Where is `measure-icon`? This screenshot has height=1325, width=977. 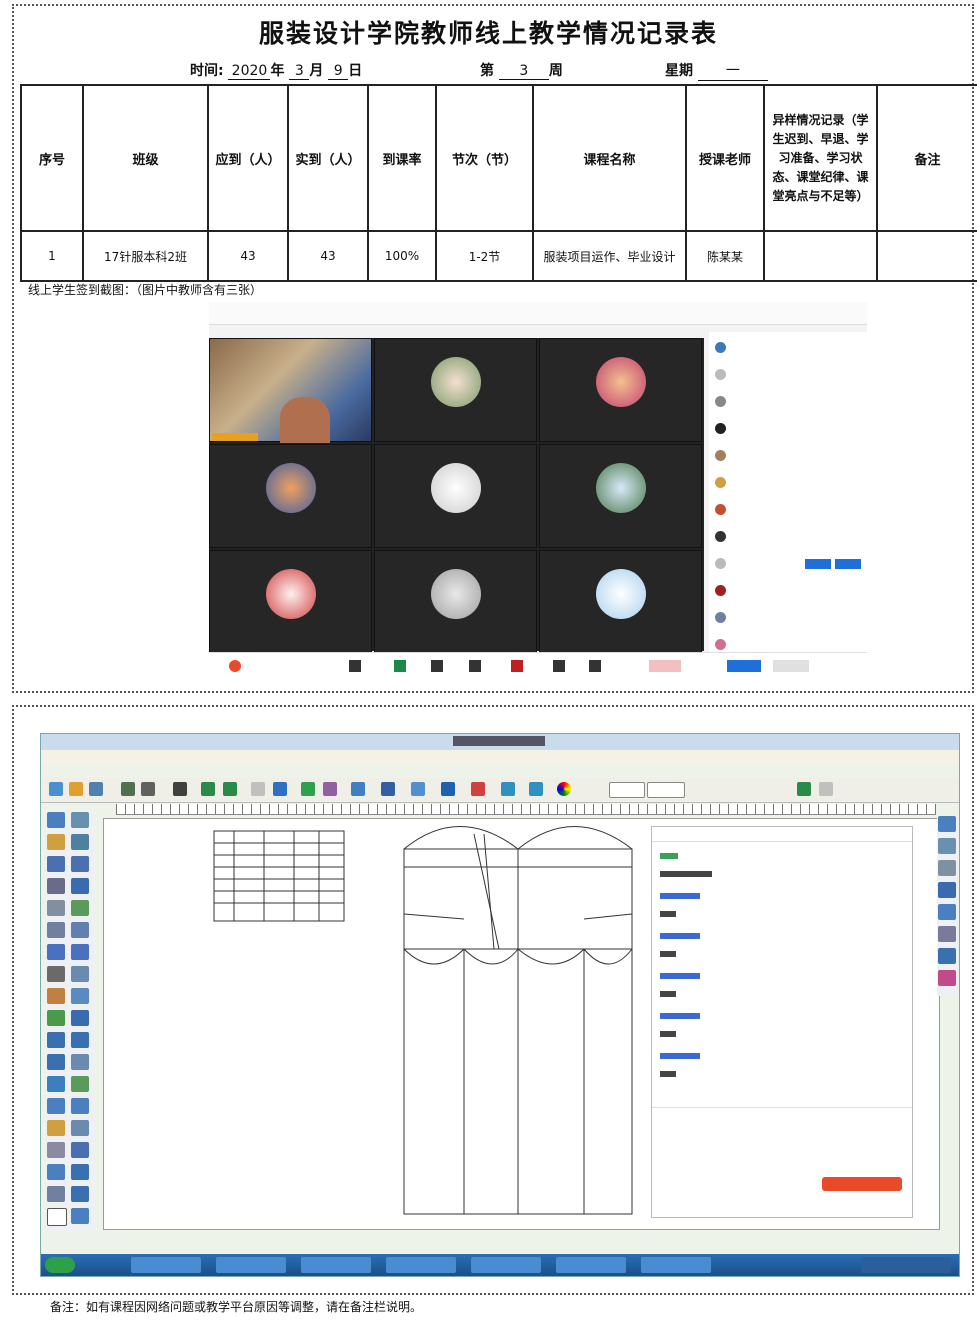 measure-icon is located at coordinates (330, 789).